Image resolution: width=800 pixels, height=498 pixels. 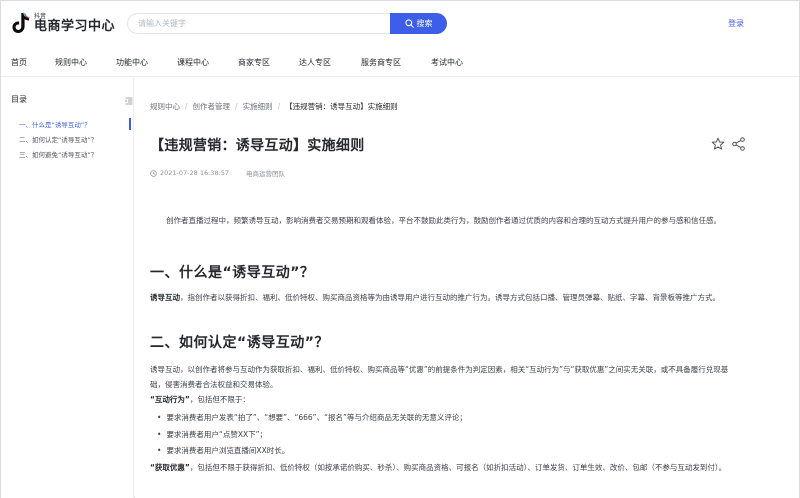 I want to click on benefit-term: “获取优惠”, so click(x=170, y=467).